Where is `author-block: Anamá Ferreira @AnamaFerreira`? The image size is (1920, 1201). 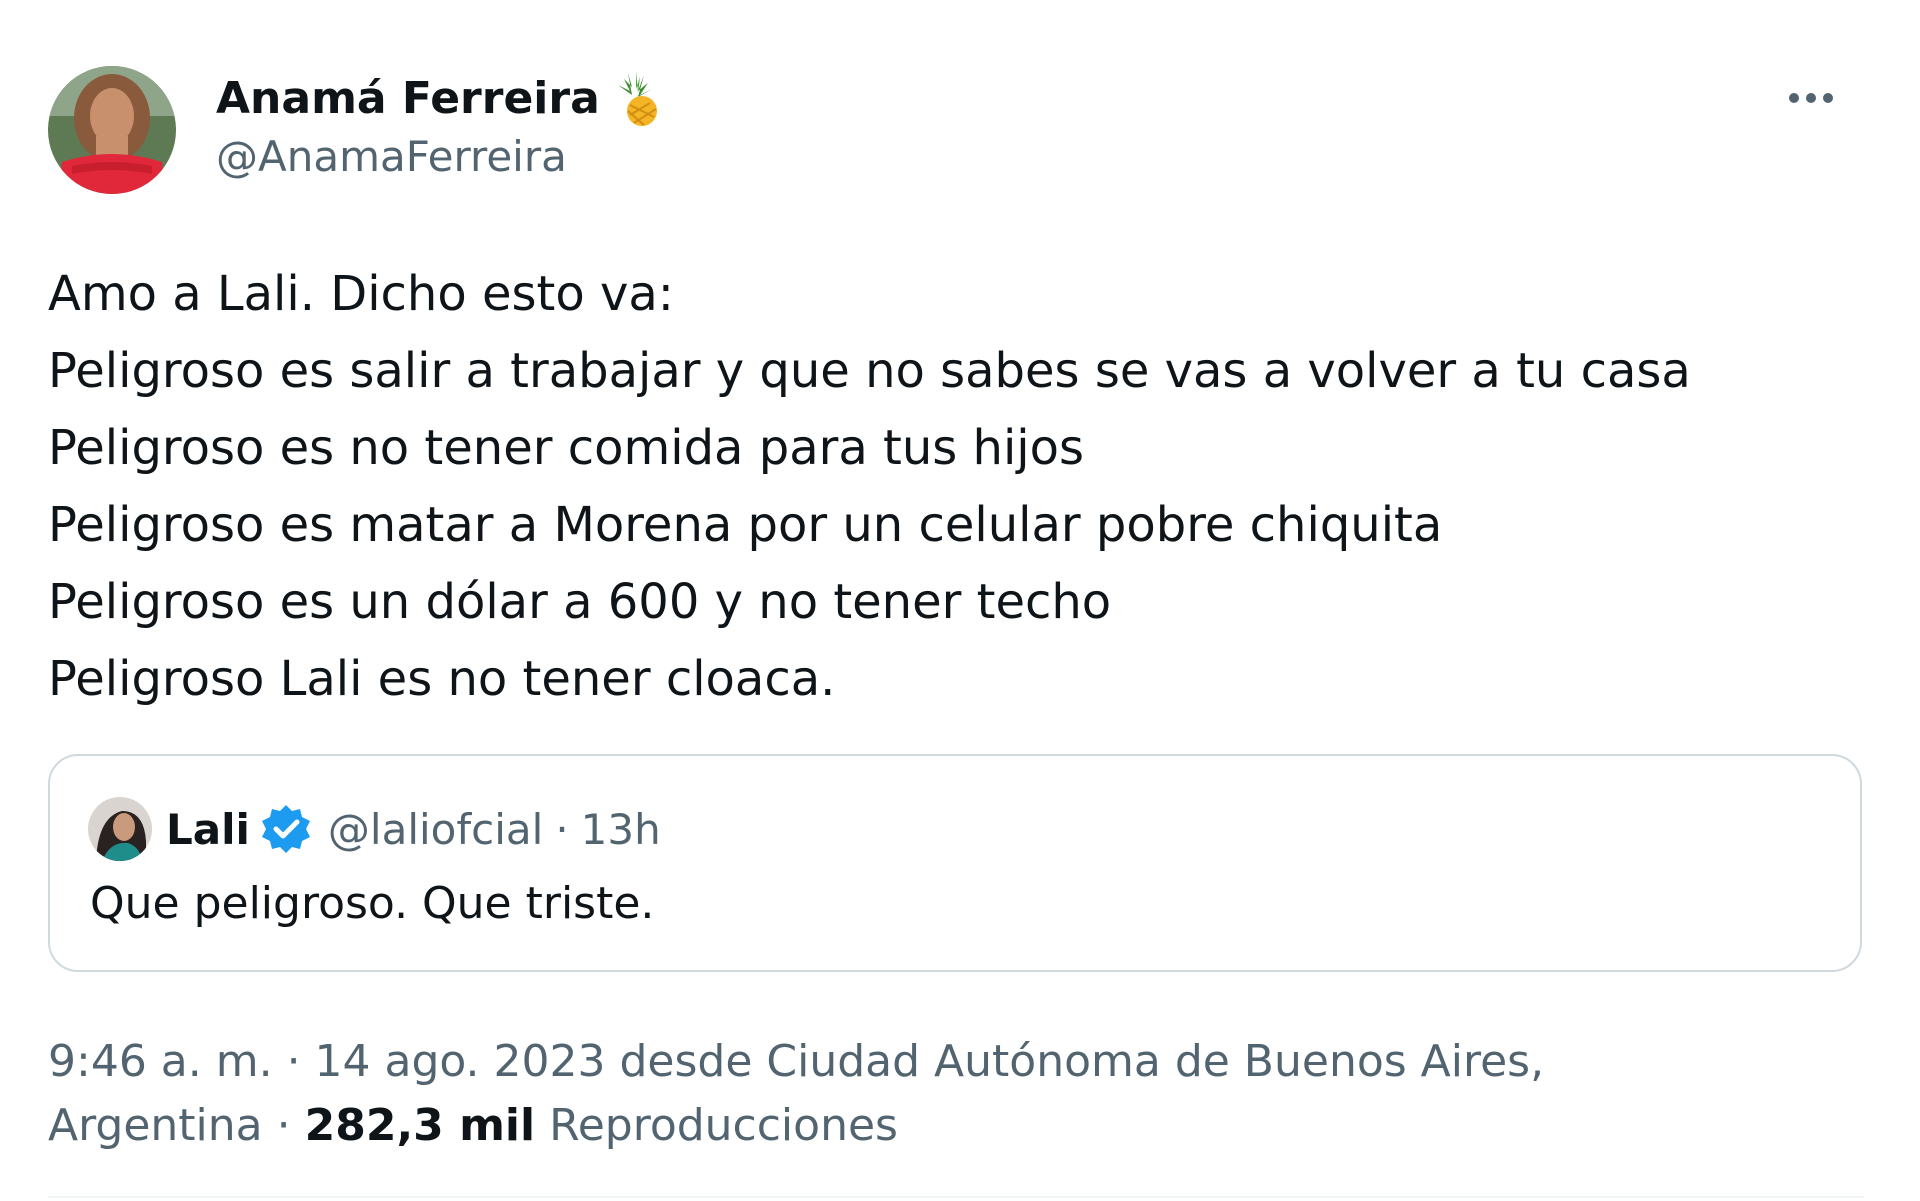 author-block: Anamá Ferreira @AnamaFerreira is located at coordinates (438, 124).